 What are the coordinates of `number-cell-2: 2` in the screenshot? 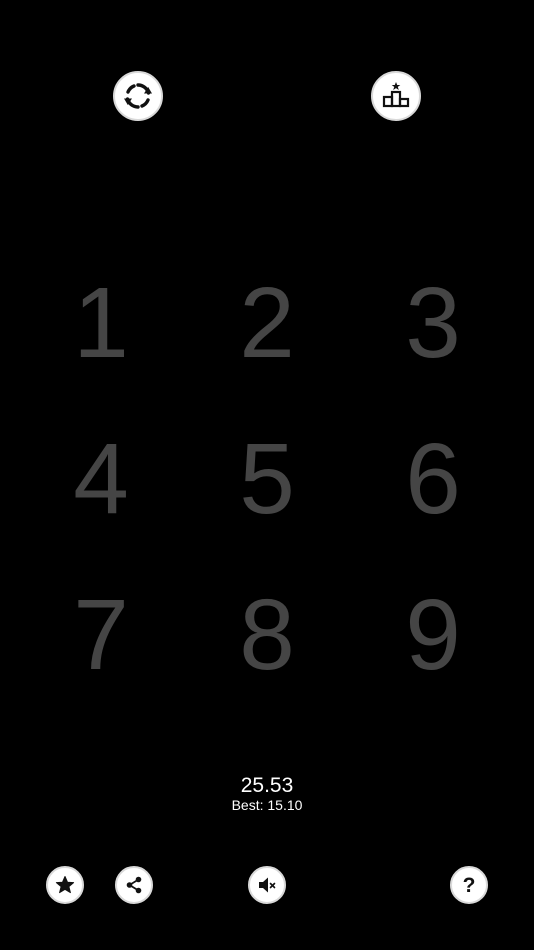 It's located at (267, 323).